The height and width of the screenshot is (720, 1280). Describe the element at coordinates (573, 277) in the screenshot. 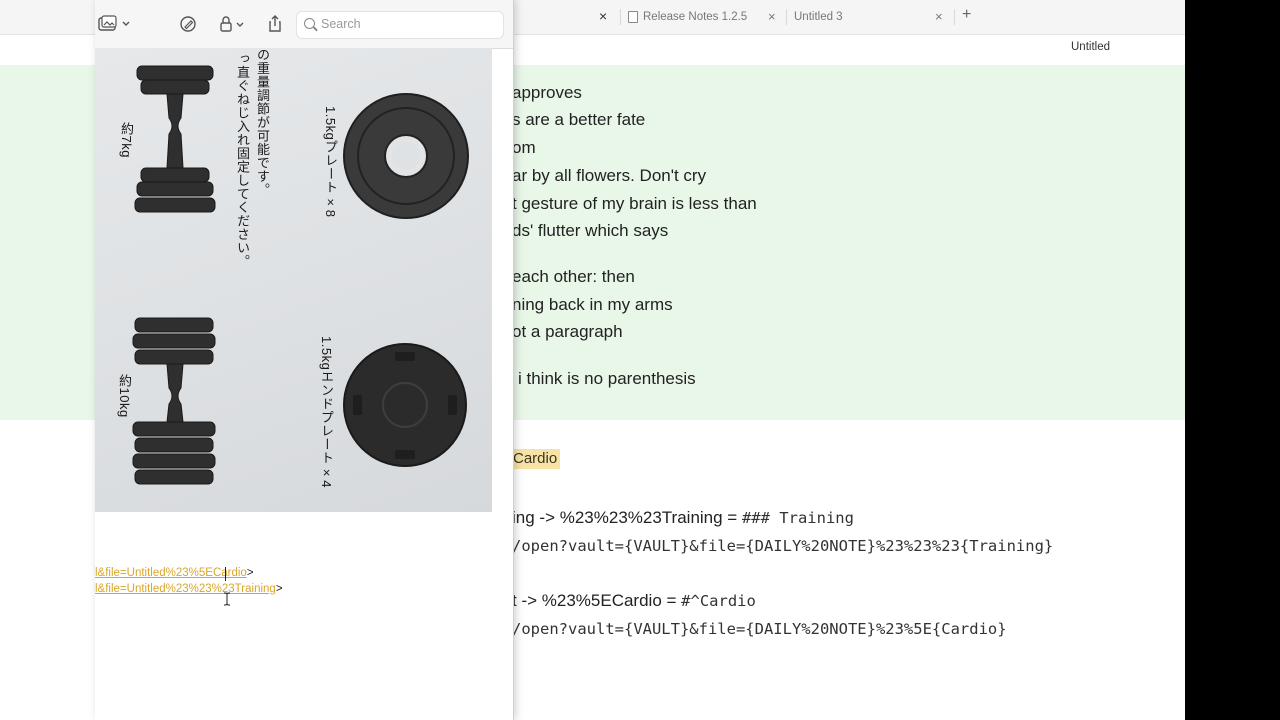

I see `text-line: each other: then` at that location.